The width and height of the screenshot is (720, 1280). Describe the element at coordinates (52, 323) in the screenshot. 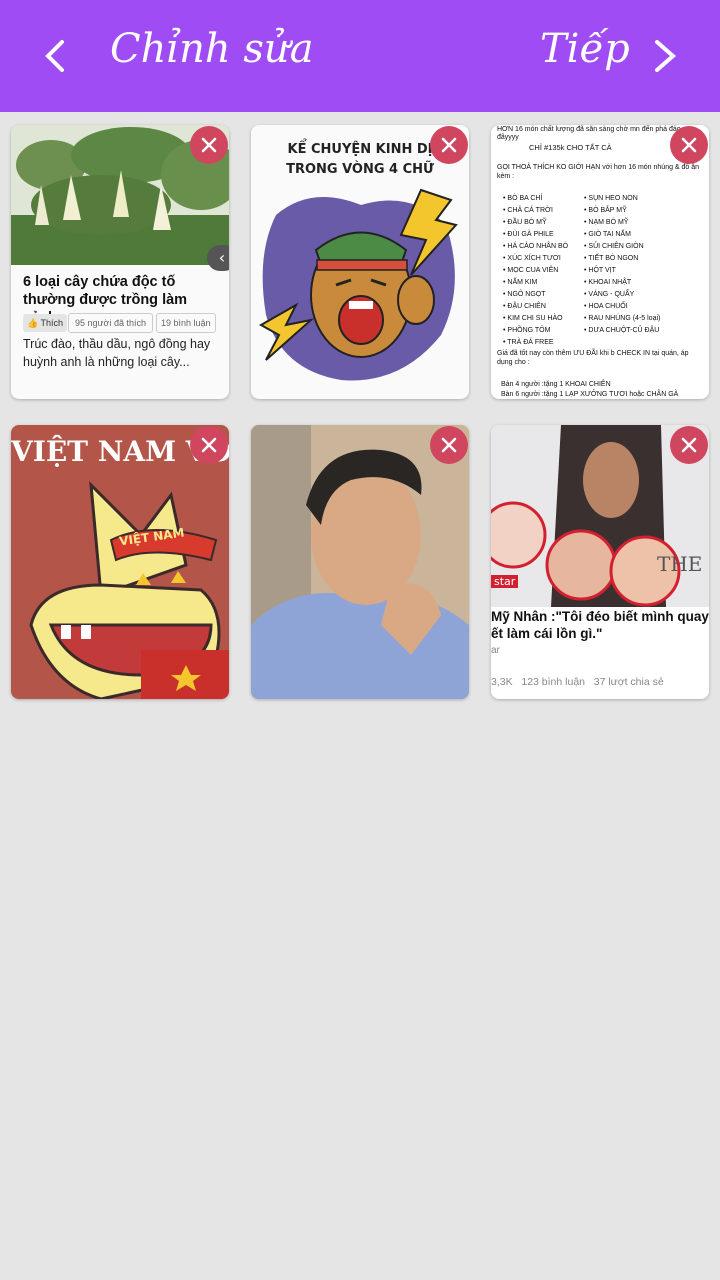

I see `like-label: Thích` at that location.